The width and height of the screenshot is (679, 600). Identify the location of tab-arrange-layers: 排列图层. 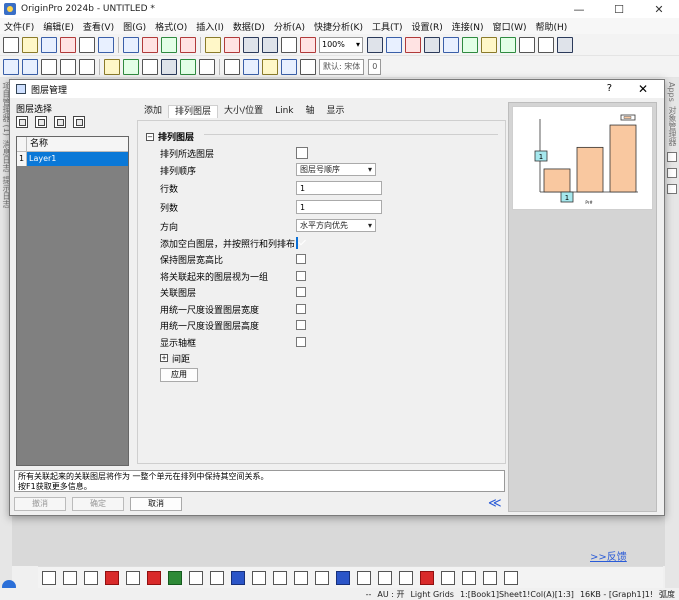
(193, 111).